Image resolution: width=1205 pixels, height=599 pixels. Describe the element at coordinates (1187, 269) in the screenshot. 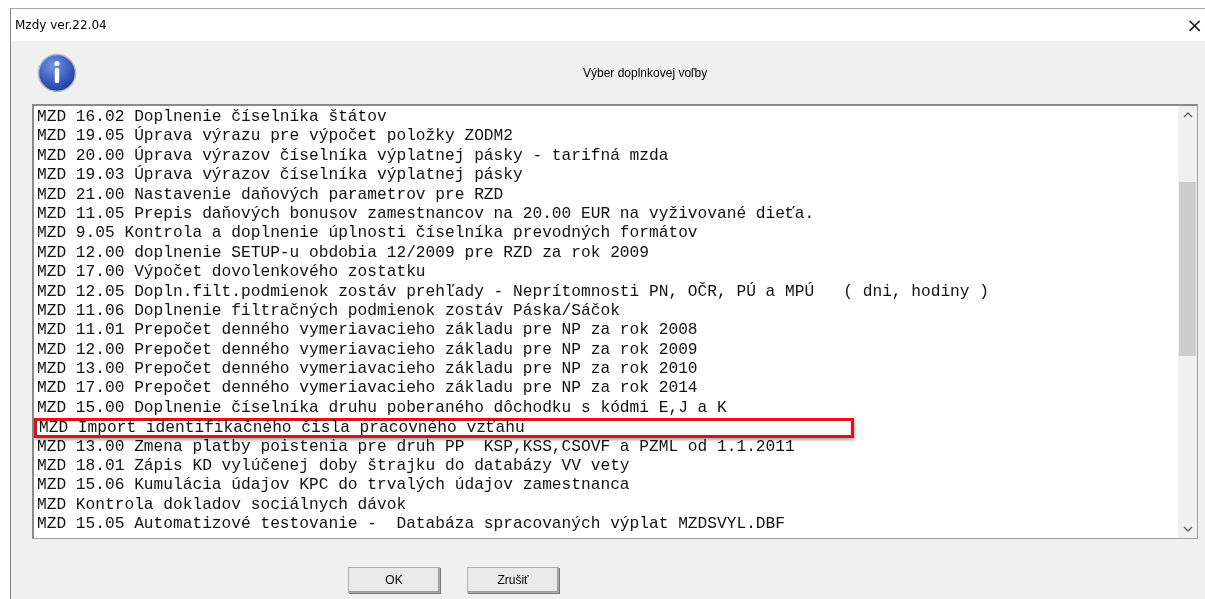

I see `scroll-thumb` at that location.